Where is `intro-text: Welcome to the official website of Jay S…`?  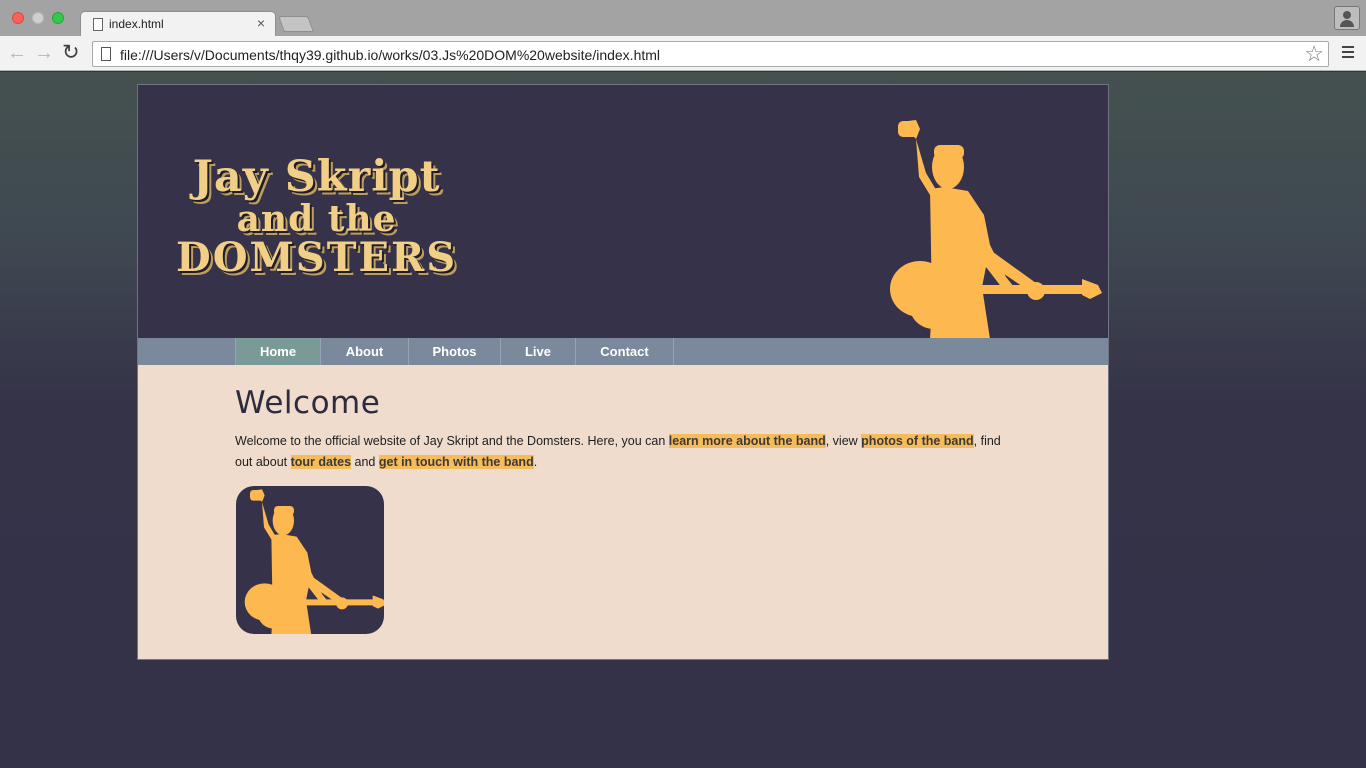 intro-text: Welcome to the official website of Jay S… is located at coordinates (452, 441).